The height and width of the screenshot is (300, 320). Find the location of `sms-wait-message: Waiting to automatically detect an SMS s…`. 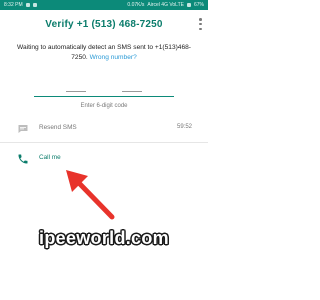

sms-wait-message: Waiting to automatically detect an SMS s… is located at coordinates (104, 52).